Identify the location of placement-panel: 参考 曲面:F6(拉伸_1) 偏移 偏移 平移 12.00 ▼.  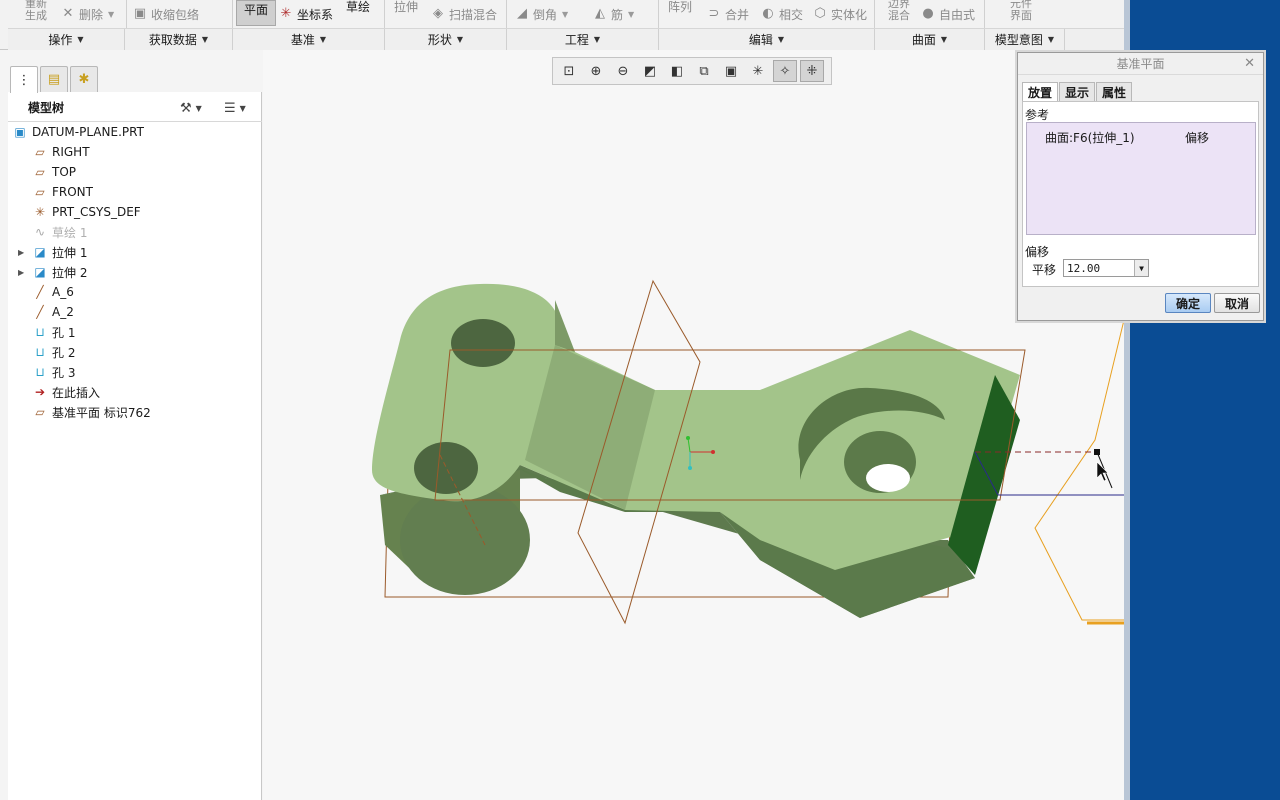
(1140, 194).